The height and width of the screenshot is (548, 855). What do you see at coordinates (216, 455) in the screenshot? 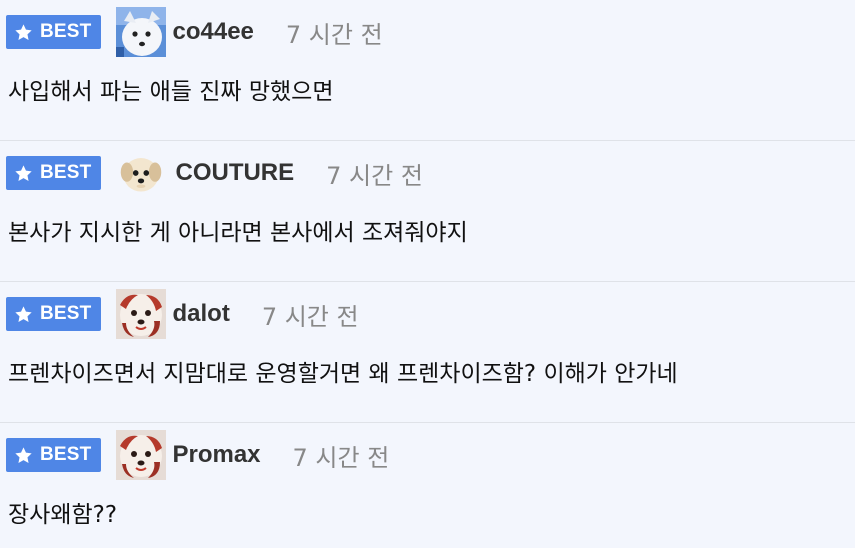
I see `username: Promax` at bounding box center [216, 455].